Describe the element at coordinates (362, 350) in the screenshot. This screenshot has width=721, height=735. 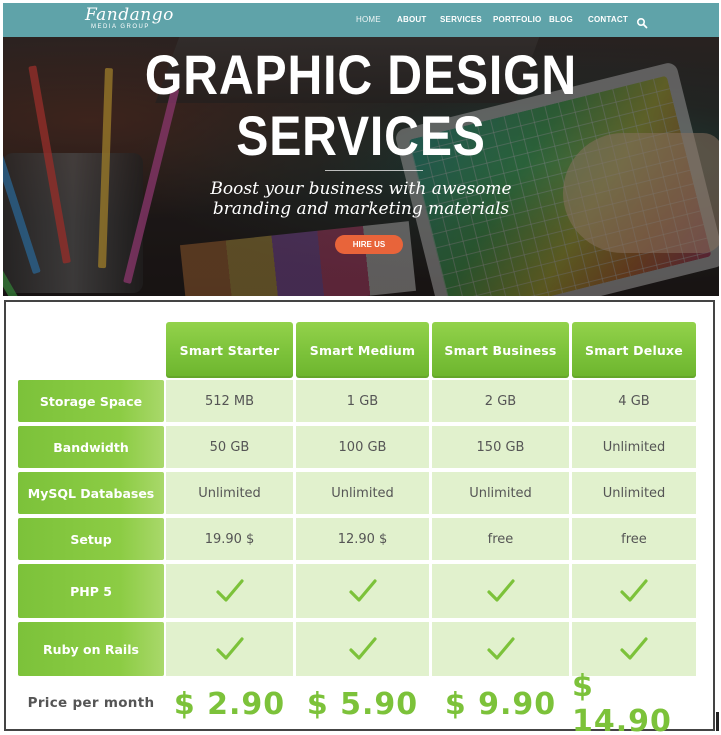
I see `plan-header-smart-medium: Smart Medium` at that location.